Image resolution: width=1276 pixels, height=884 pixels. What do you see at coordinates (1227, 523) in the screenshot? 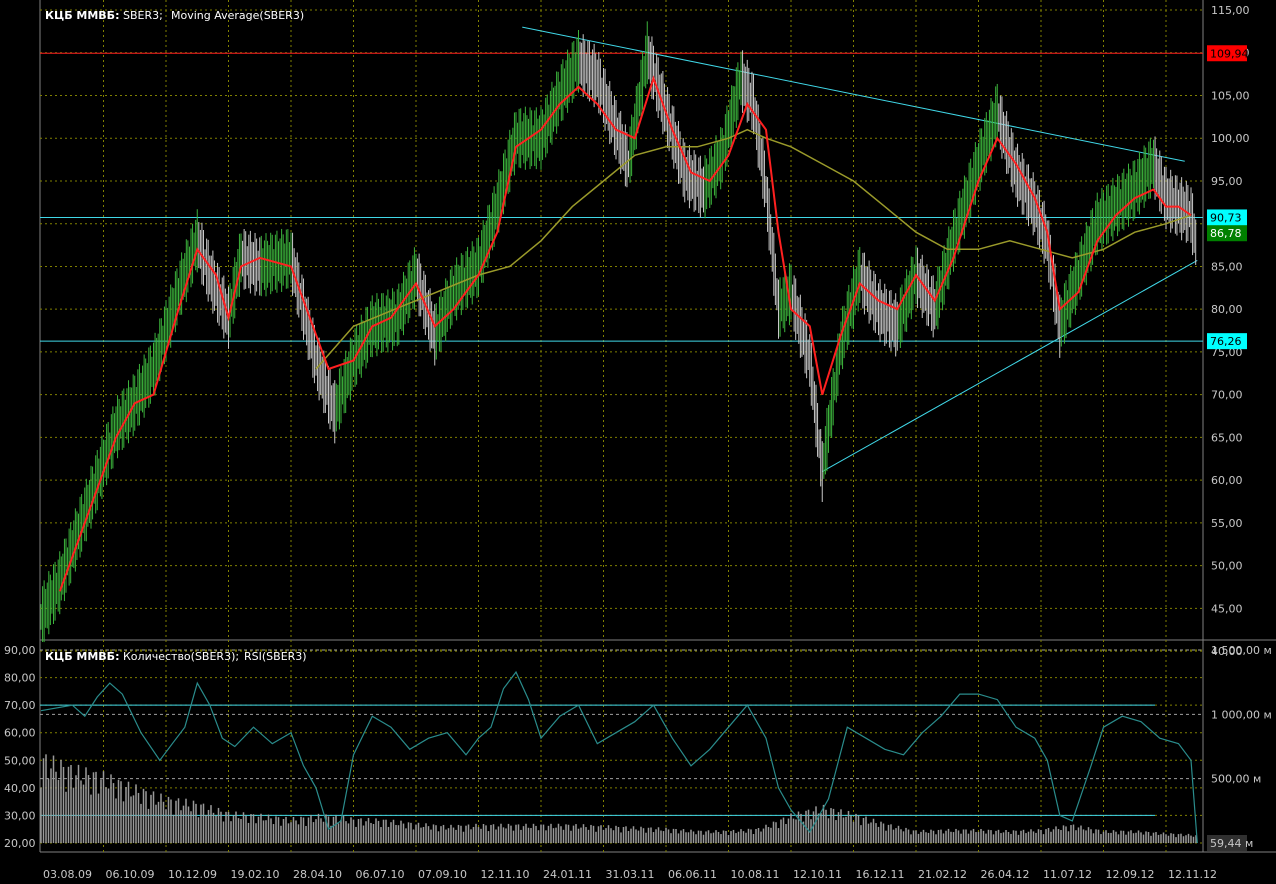
I see `y-tick-label: 55,00` at bounding box center [1227, 523].